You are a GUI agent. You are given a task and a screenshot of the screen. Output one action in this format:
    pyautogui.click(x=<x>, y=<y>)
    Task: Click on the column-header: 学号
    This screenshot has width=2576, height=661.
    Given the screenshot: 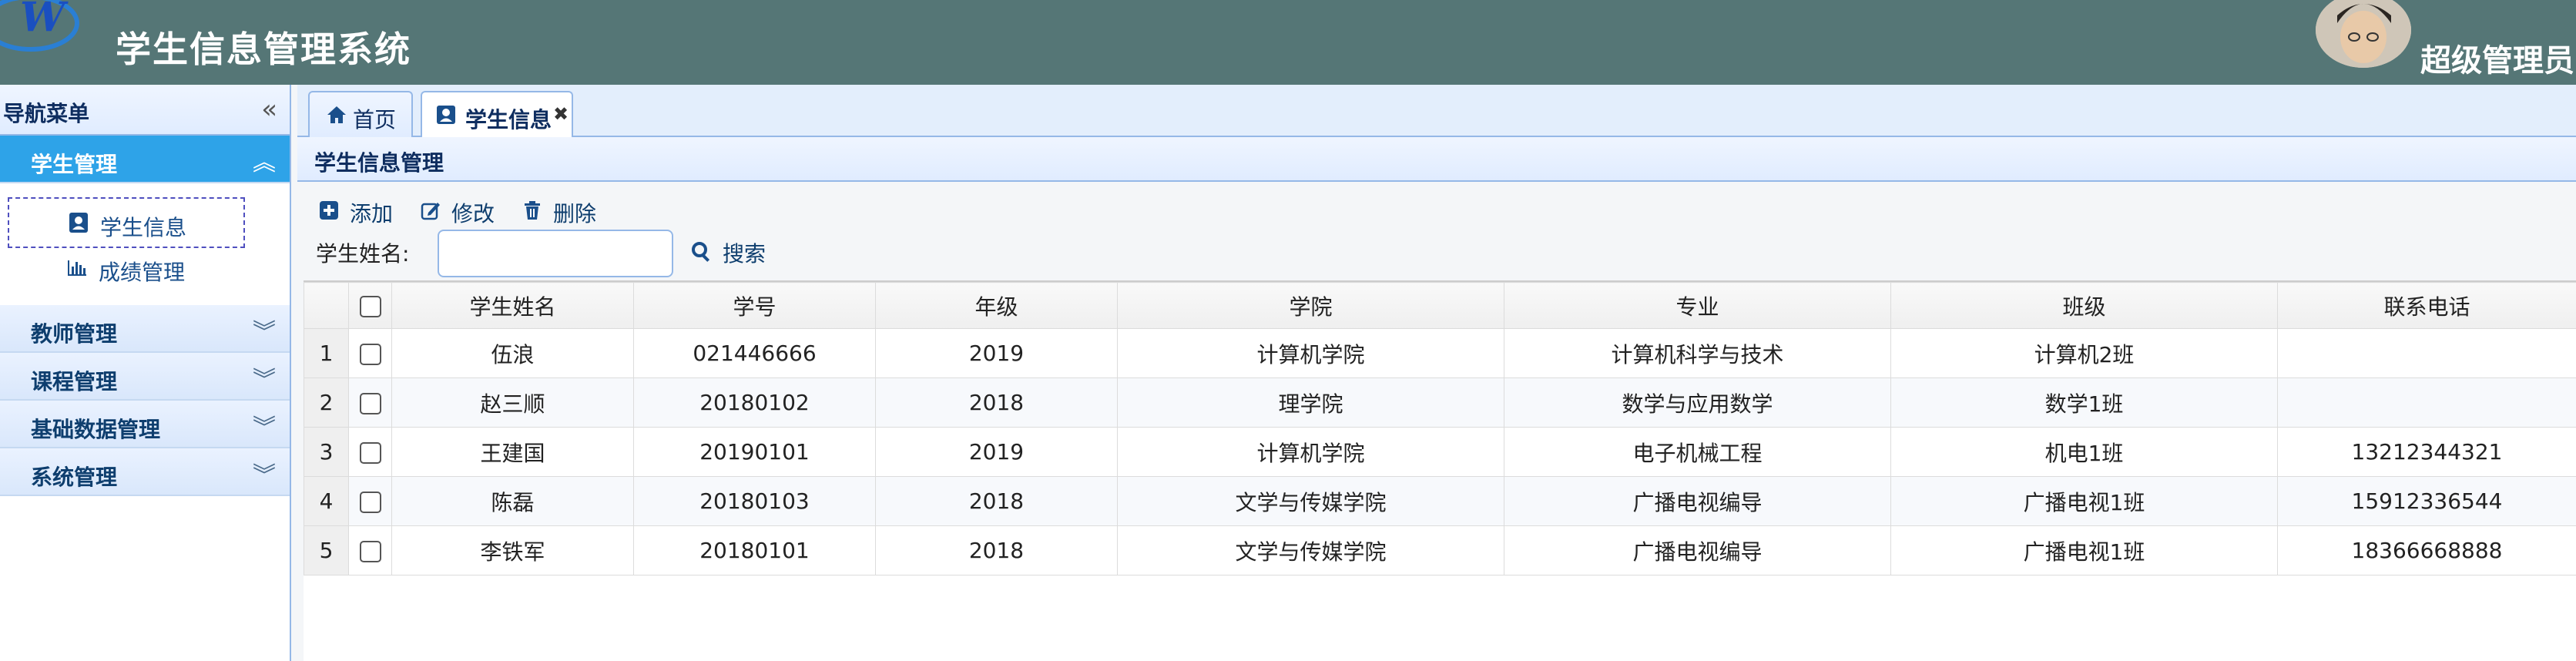 What is the action you would take?
    pyautogui.click(x=754, y=305)
    